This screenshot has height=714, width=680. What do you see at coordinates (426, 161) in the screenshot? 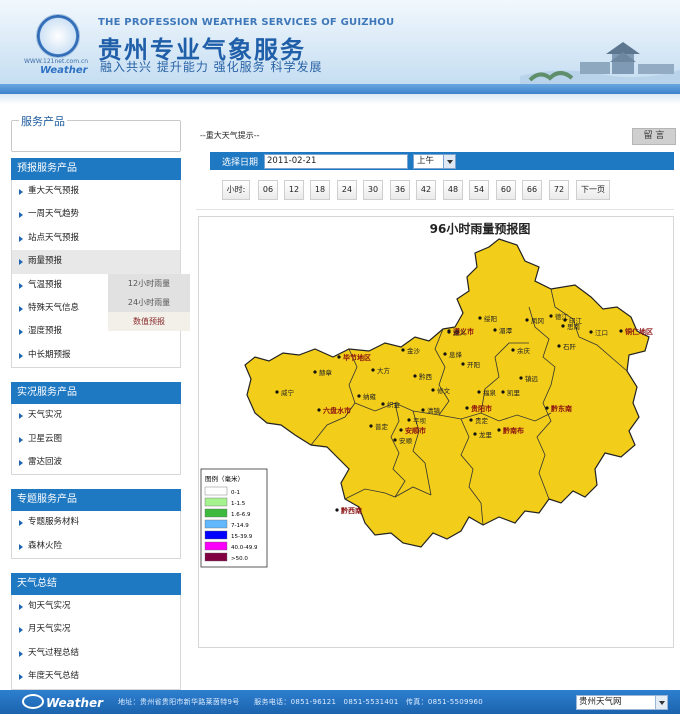
I see `period-select-value: 上午` at bounding box center [426, 161].